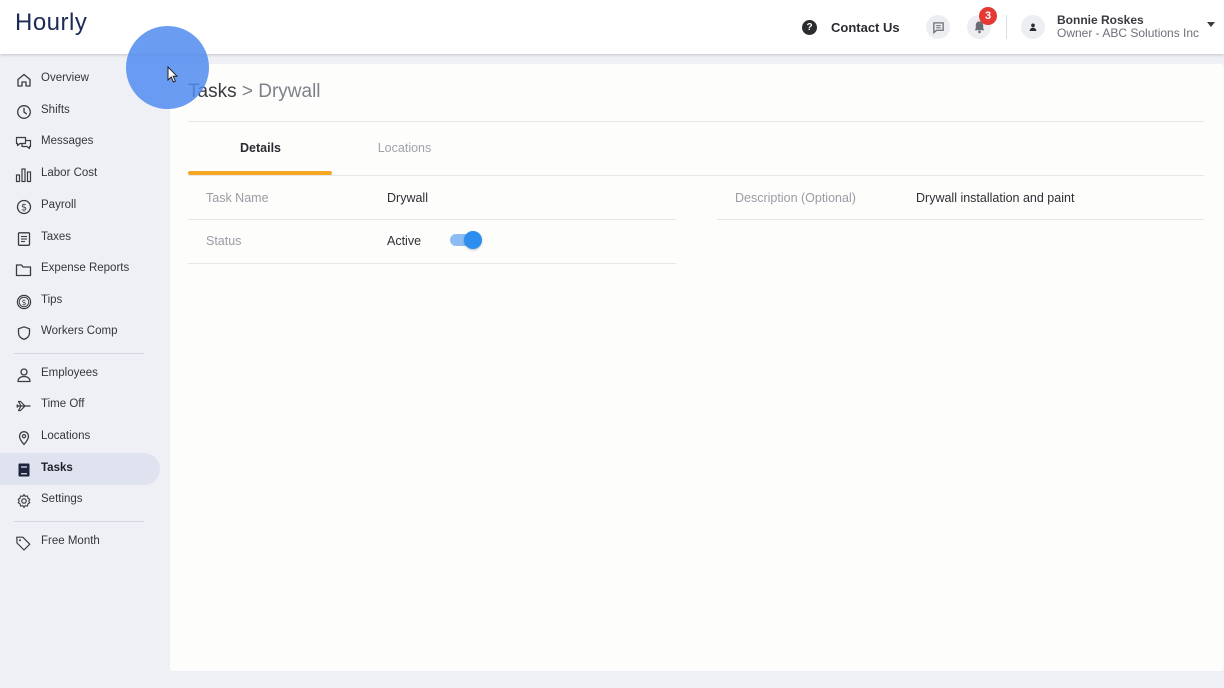 The width and height of the screenshot is (1224, 688). I want to click on notification-count-badge: 3, so click(988, 16).